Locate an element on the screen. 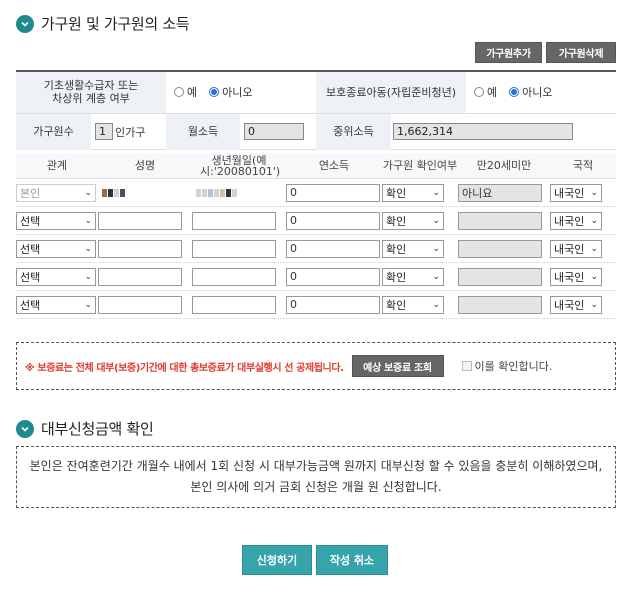 The image size is (632, 596). header-relation: 관계 is located at coordinates (57, 165).